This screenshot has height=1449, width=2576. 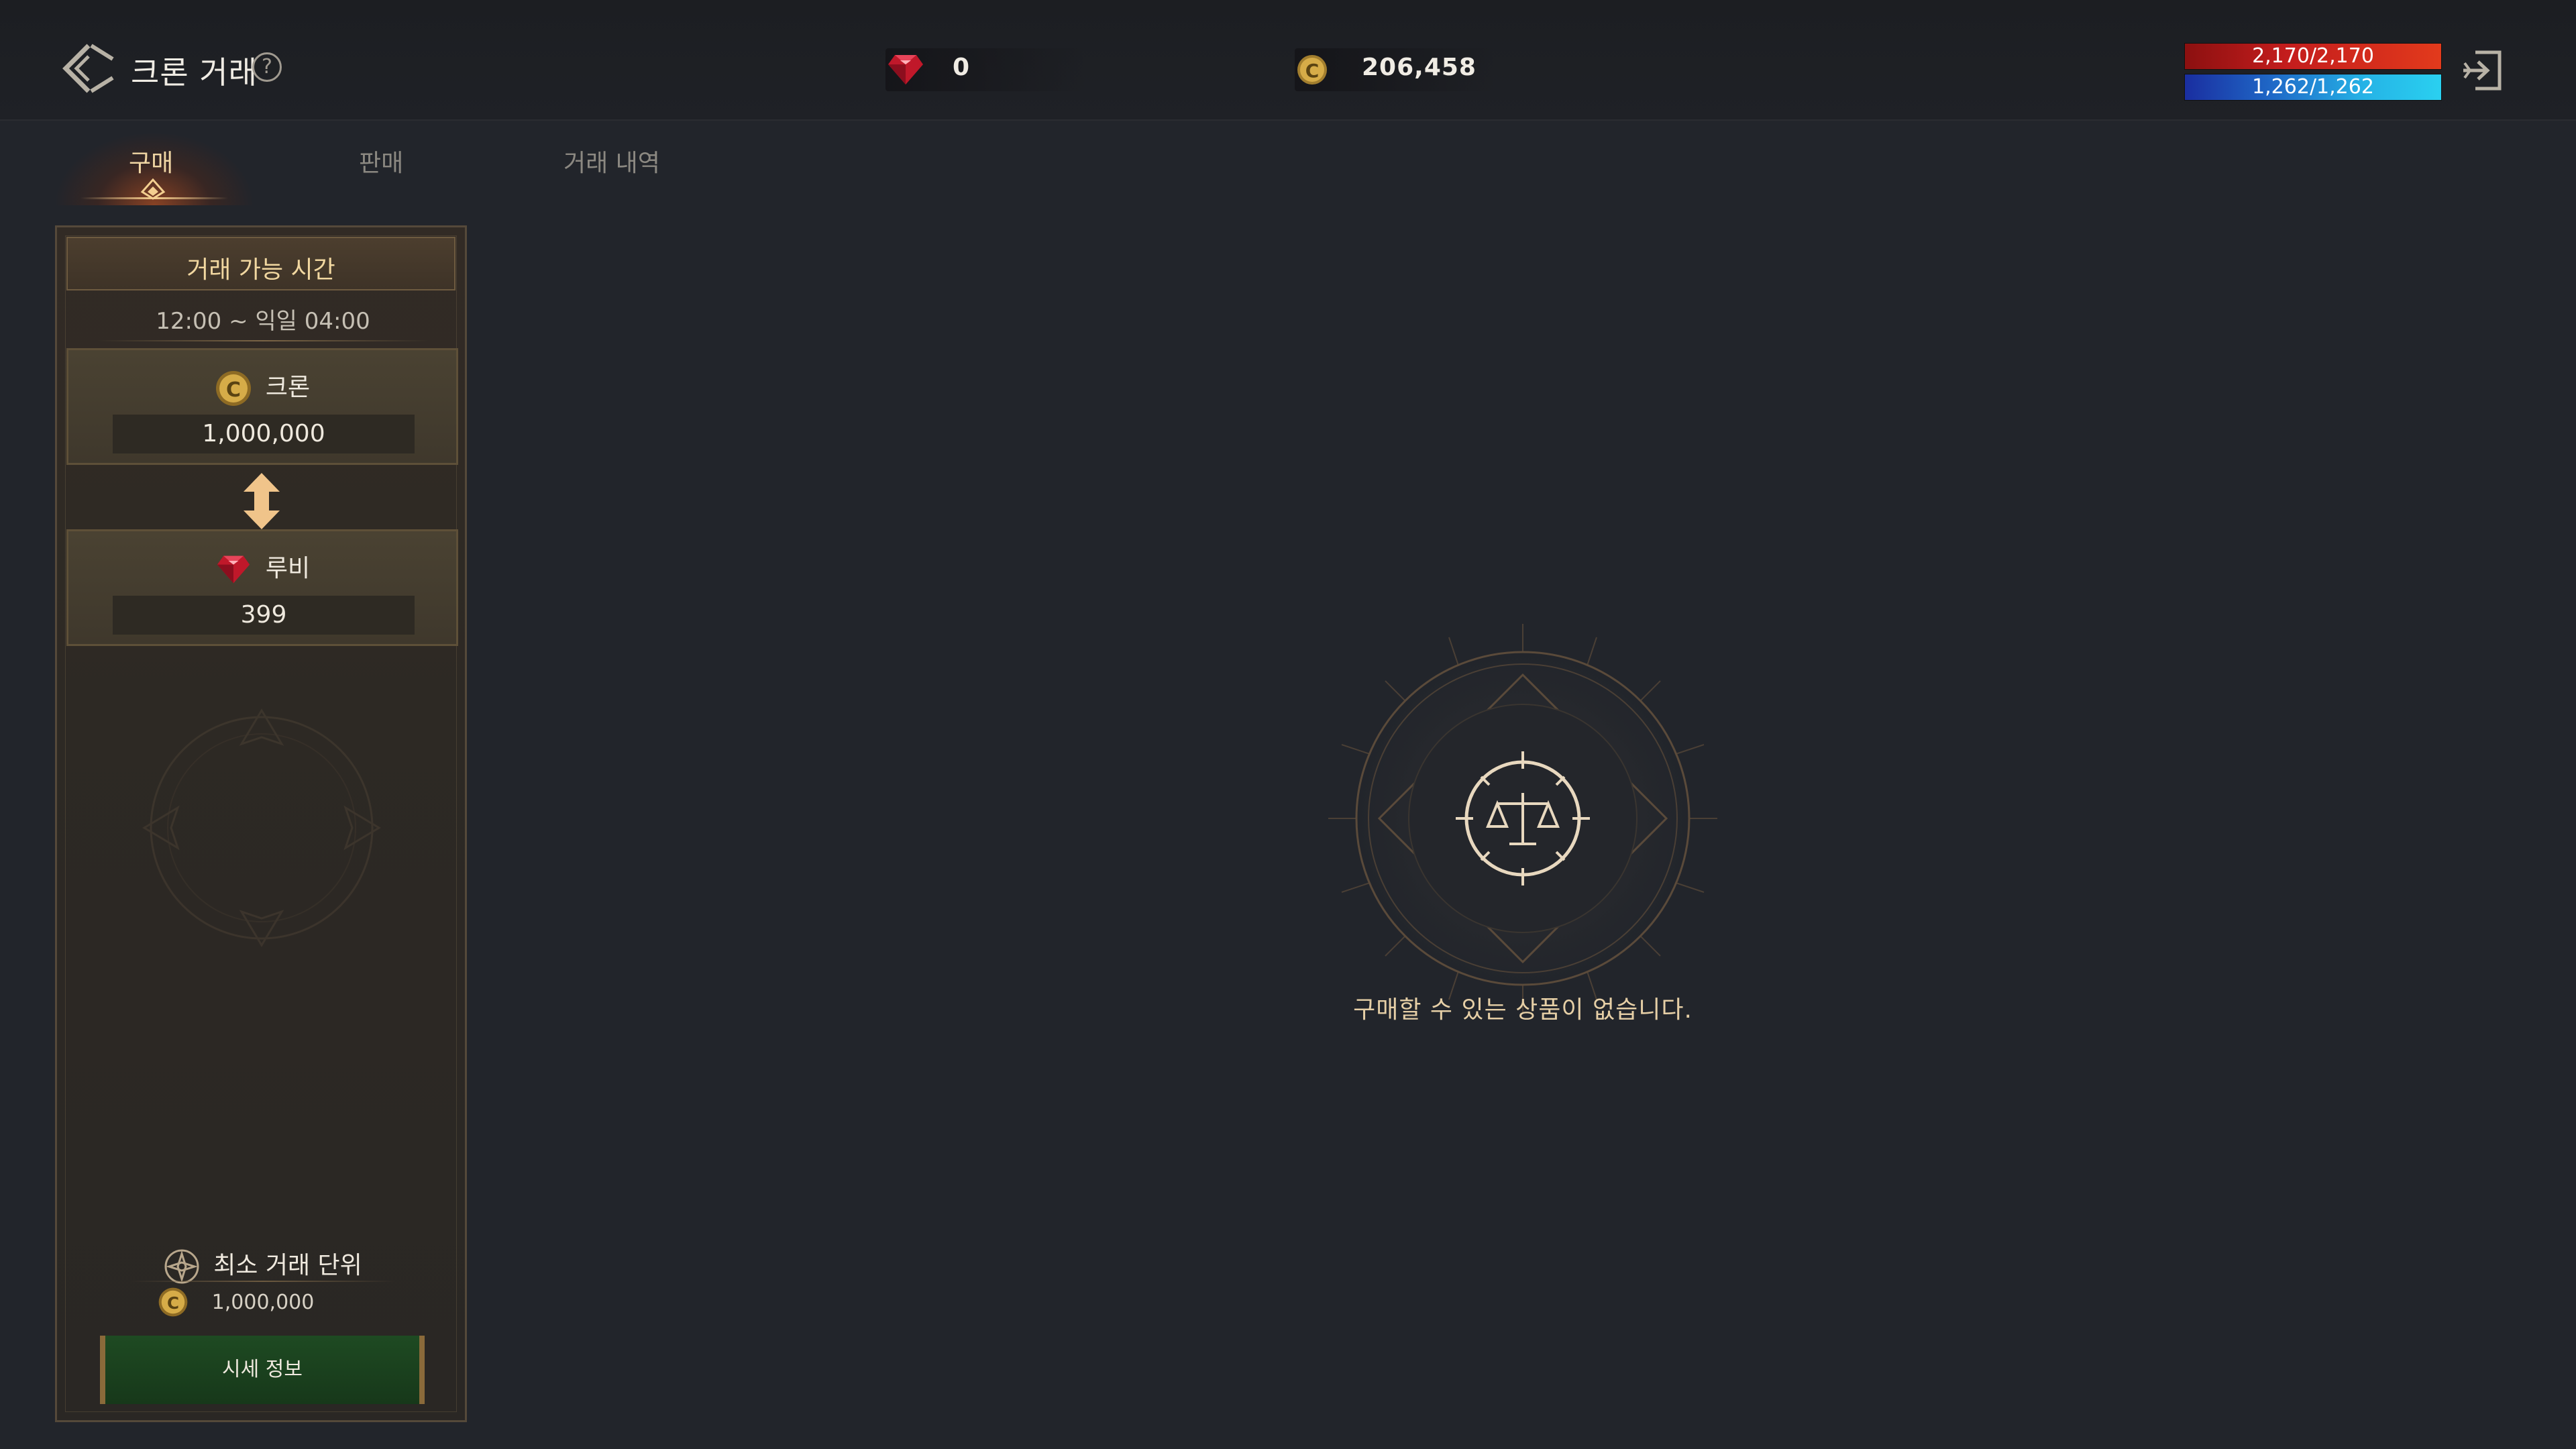 What do you see at coordinates (262, 587) in the screenshot?
I see `to-currency-box: 루비 399` at bounding box center [262, 587].